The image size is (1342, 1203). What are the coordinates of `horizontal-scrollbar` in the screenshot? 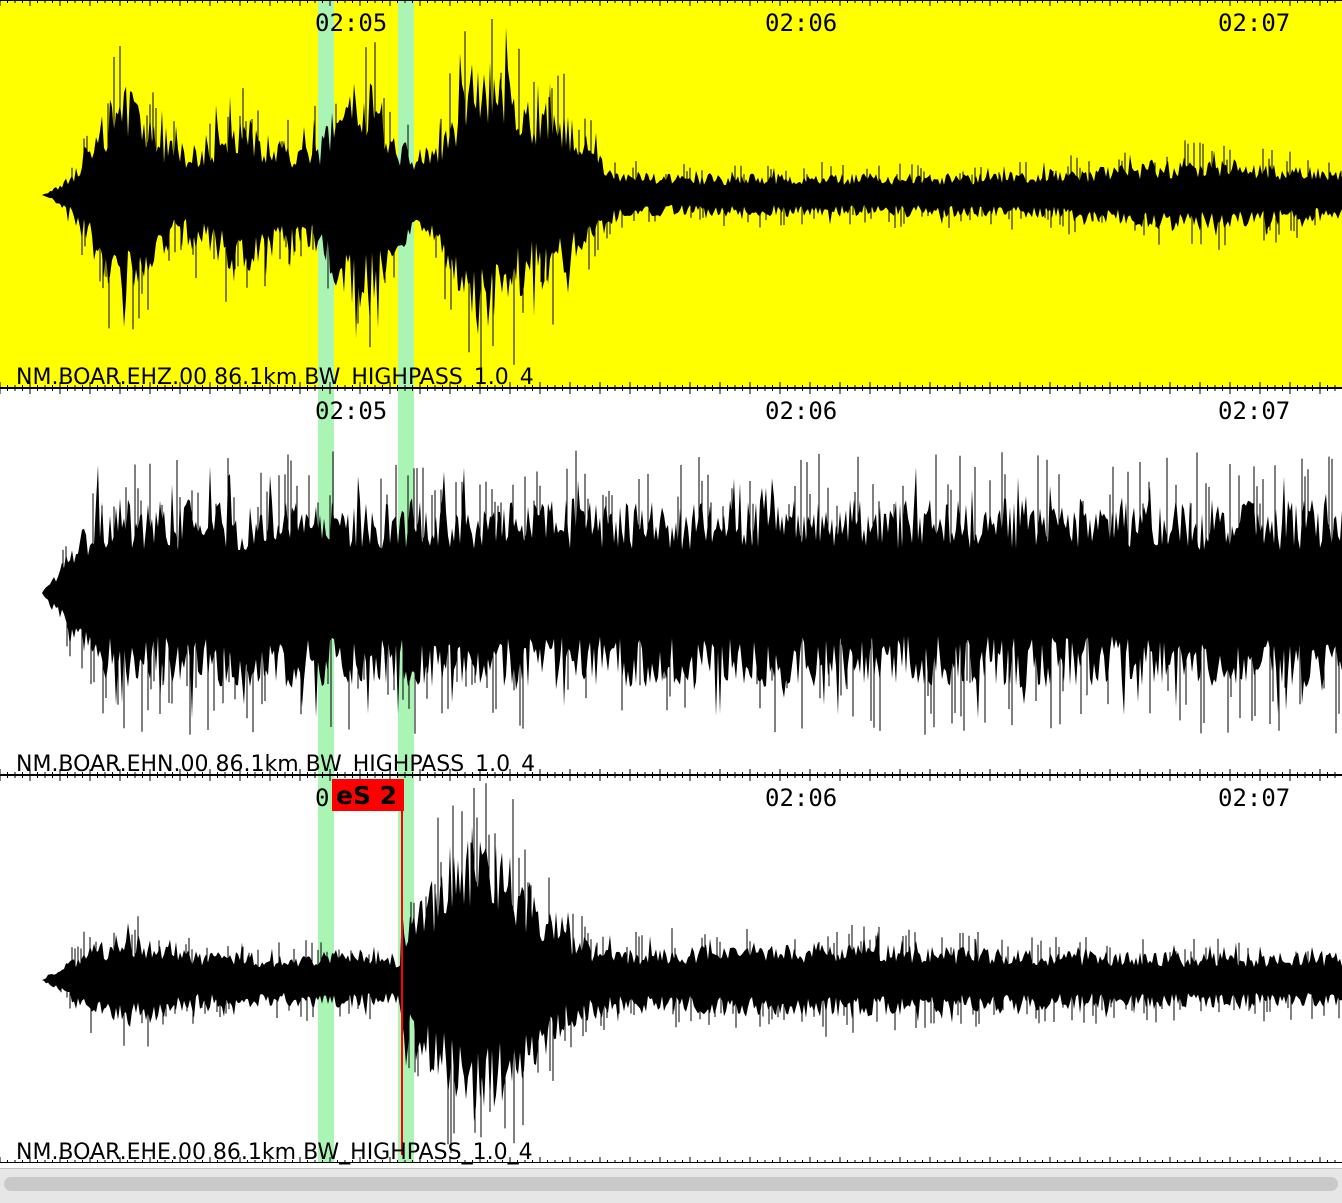 It's located at (671, 1185).